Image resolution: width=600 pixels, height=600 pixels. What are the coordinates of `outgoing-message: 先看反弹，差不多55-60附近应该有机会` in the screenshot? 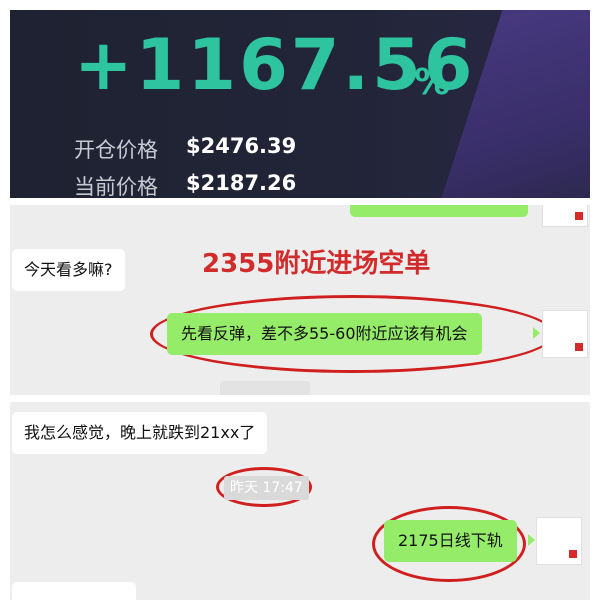 It's located at (324, 334).